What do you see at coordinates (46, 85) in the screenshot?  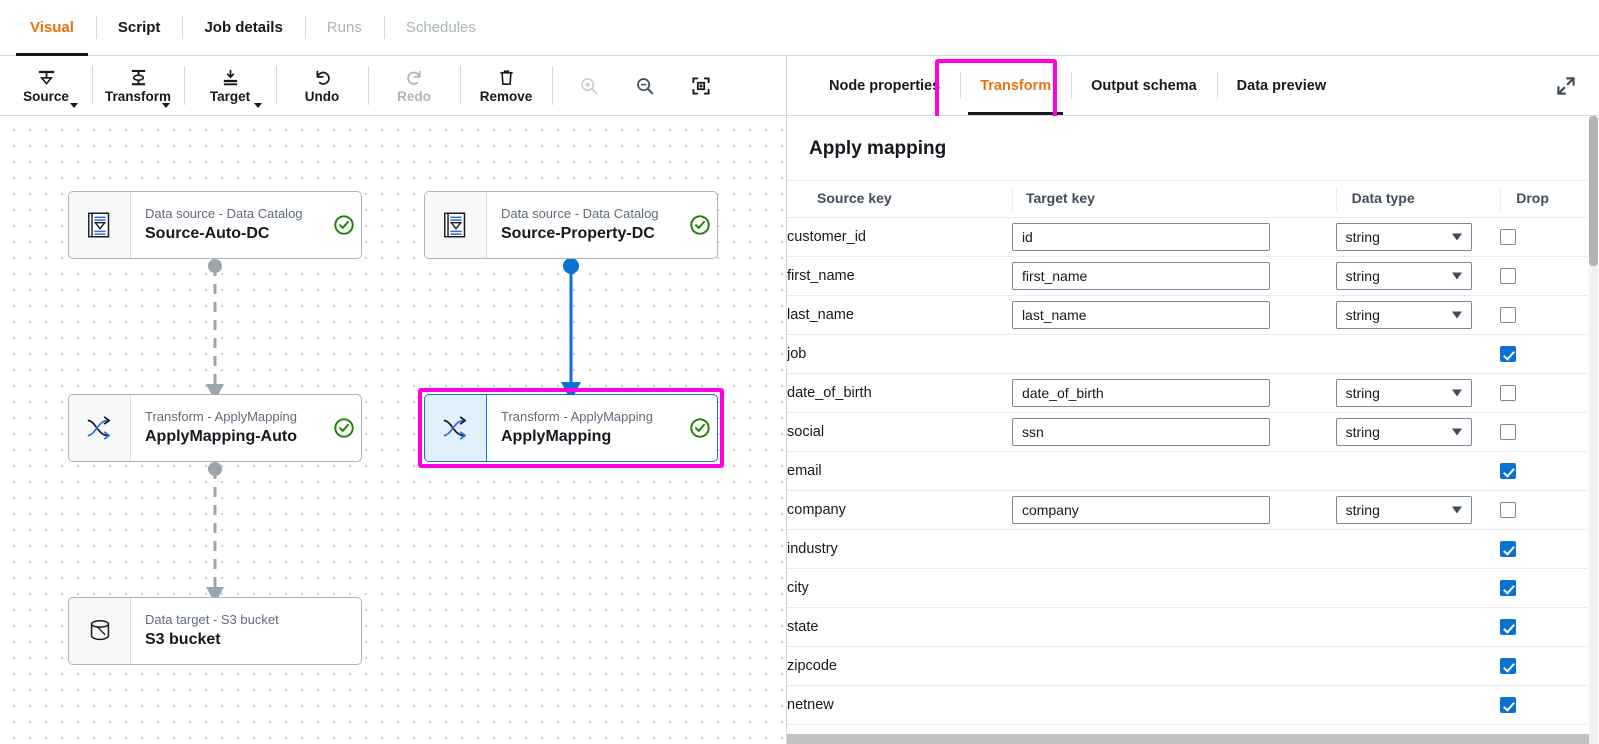 I see `source-button: Source` at bounding box center [46, 85].